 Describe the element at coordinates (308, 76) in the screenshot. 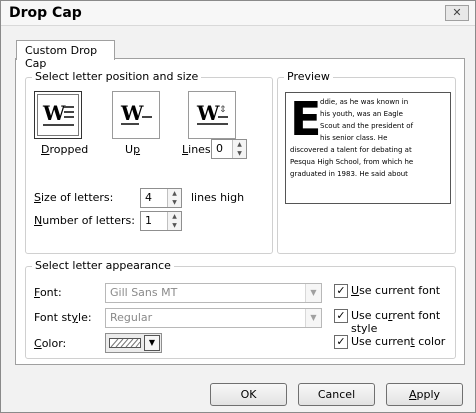

I see `preview-group-title: Preview` at that location.